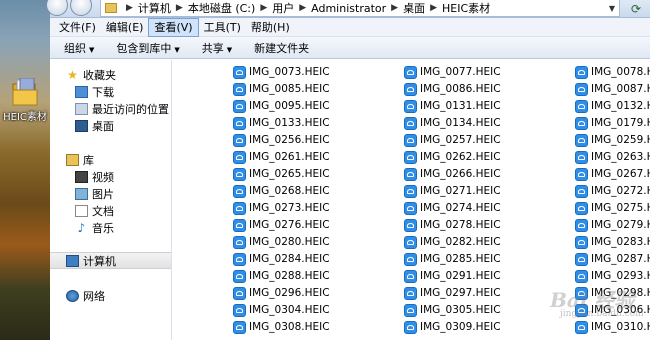 This screenshot has height=340, width=650. Describe the element at coordinates (110, 227) in the screenshot. I see `nav-music: ♪ 音乐` at that location.